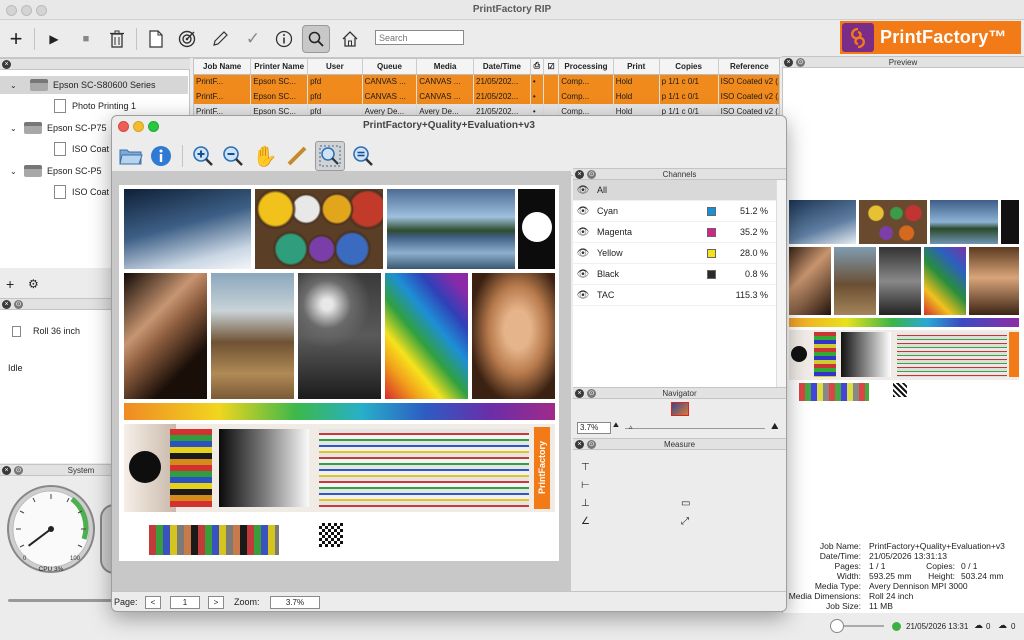 The height and width of the screenshot is (640, 1024). I want to click on measure-left-icon: ⊢, so click(585, 485).